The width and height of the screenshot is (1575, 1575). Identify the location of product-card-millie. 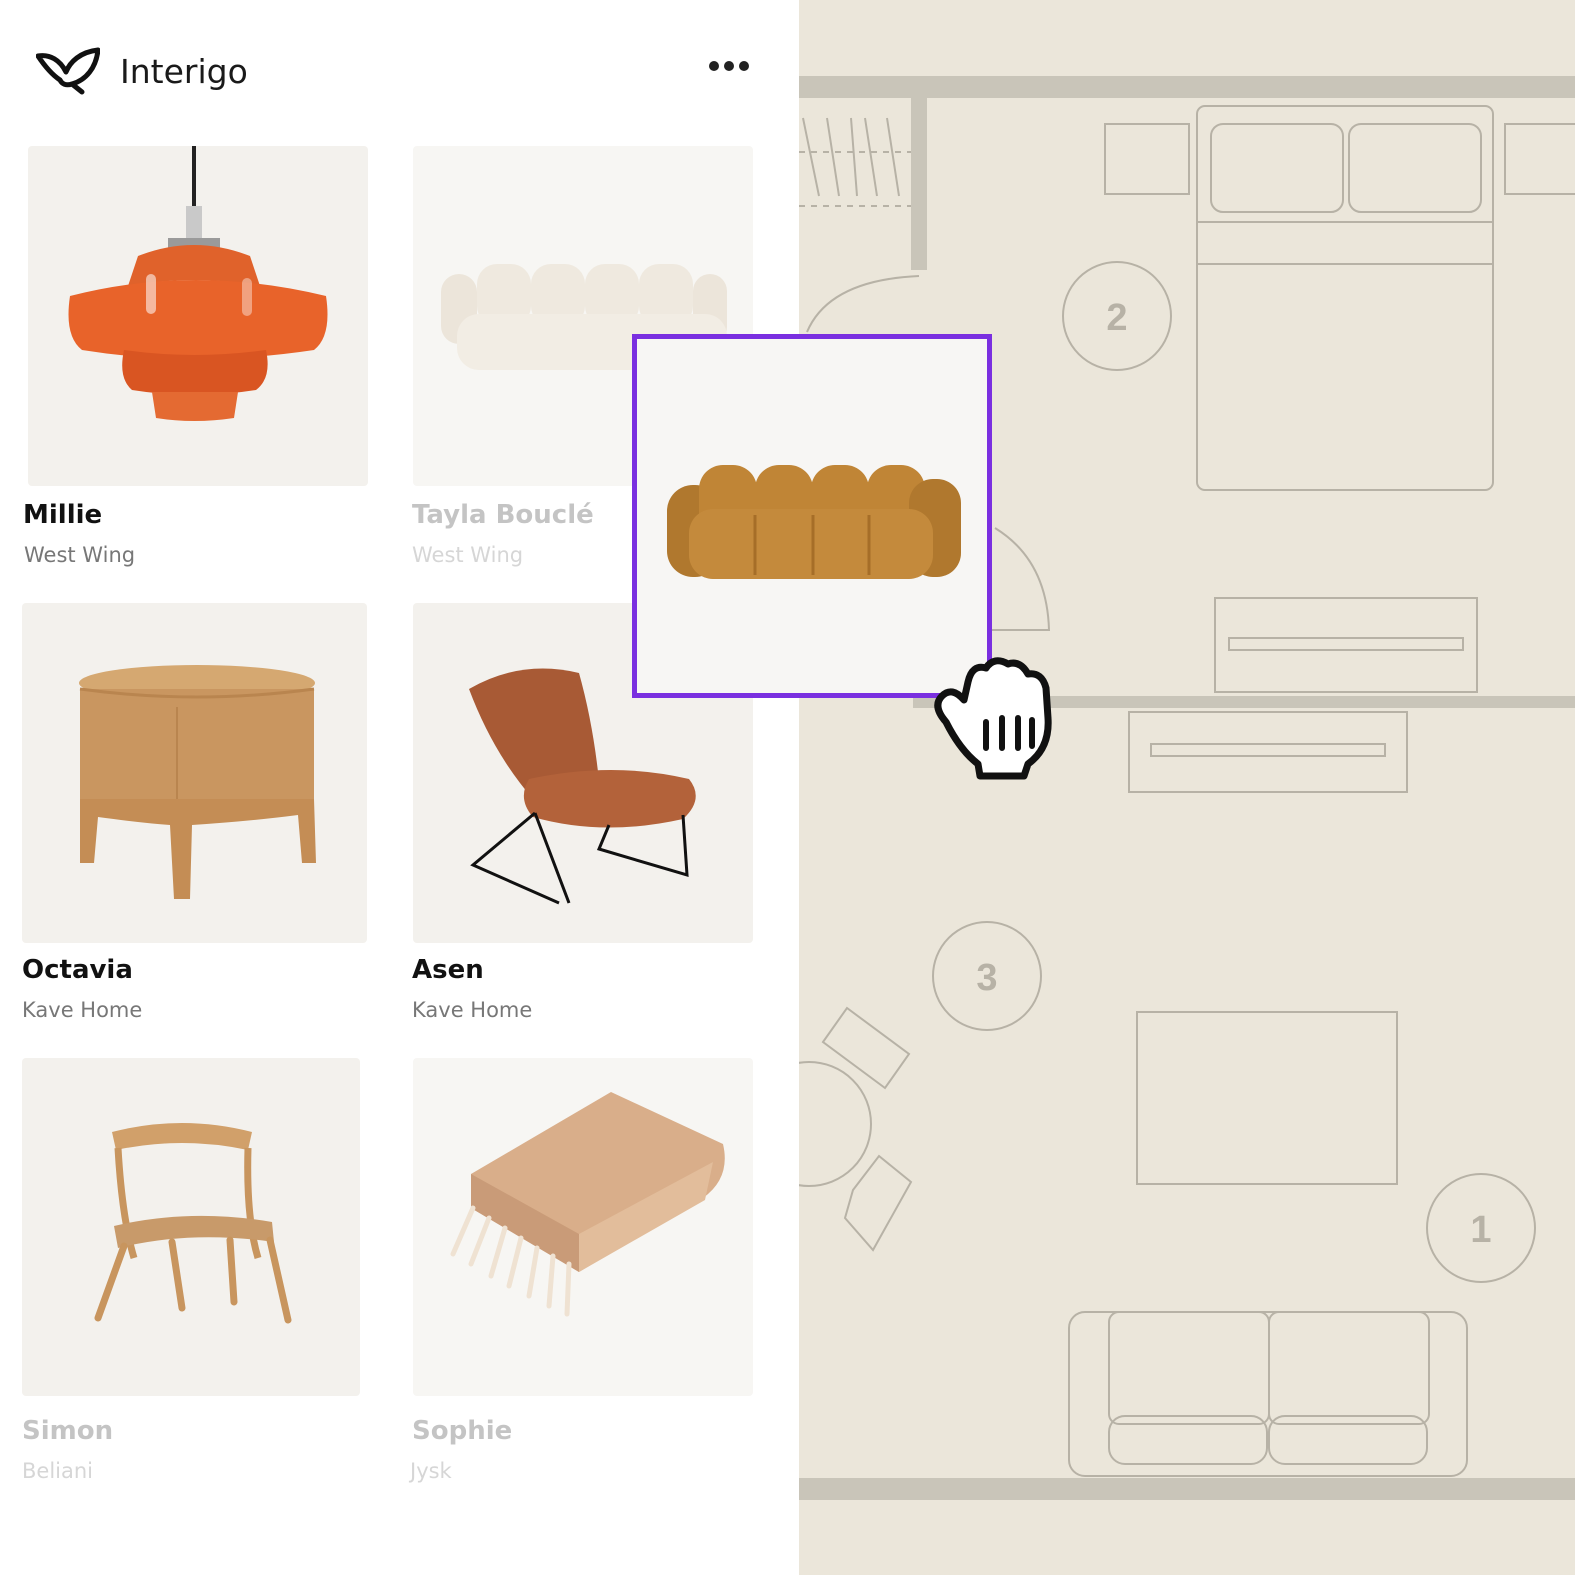
(198, 316).